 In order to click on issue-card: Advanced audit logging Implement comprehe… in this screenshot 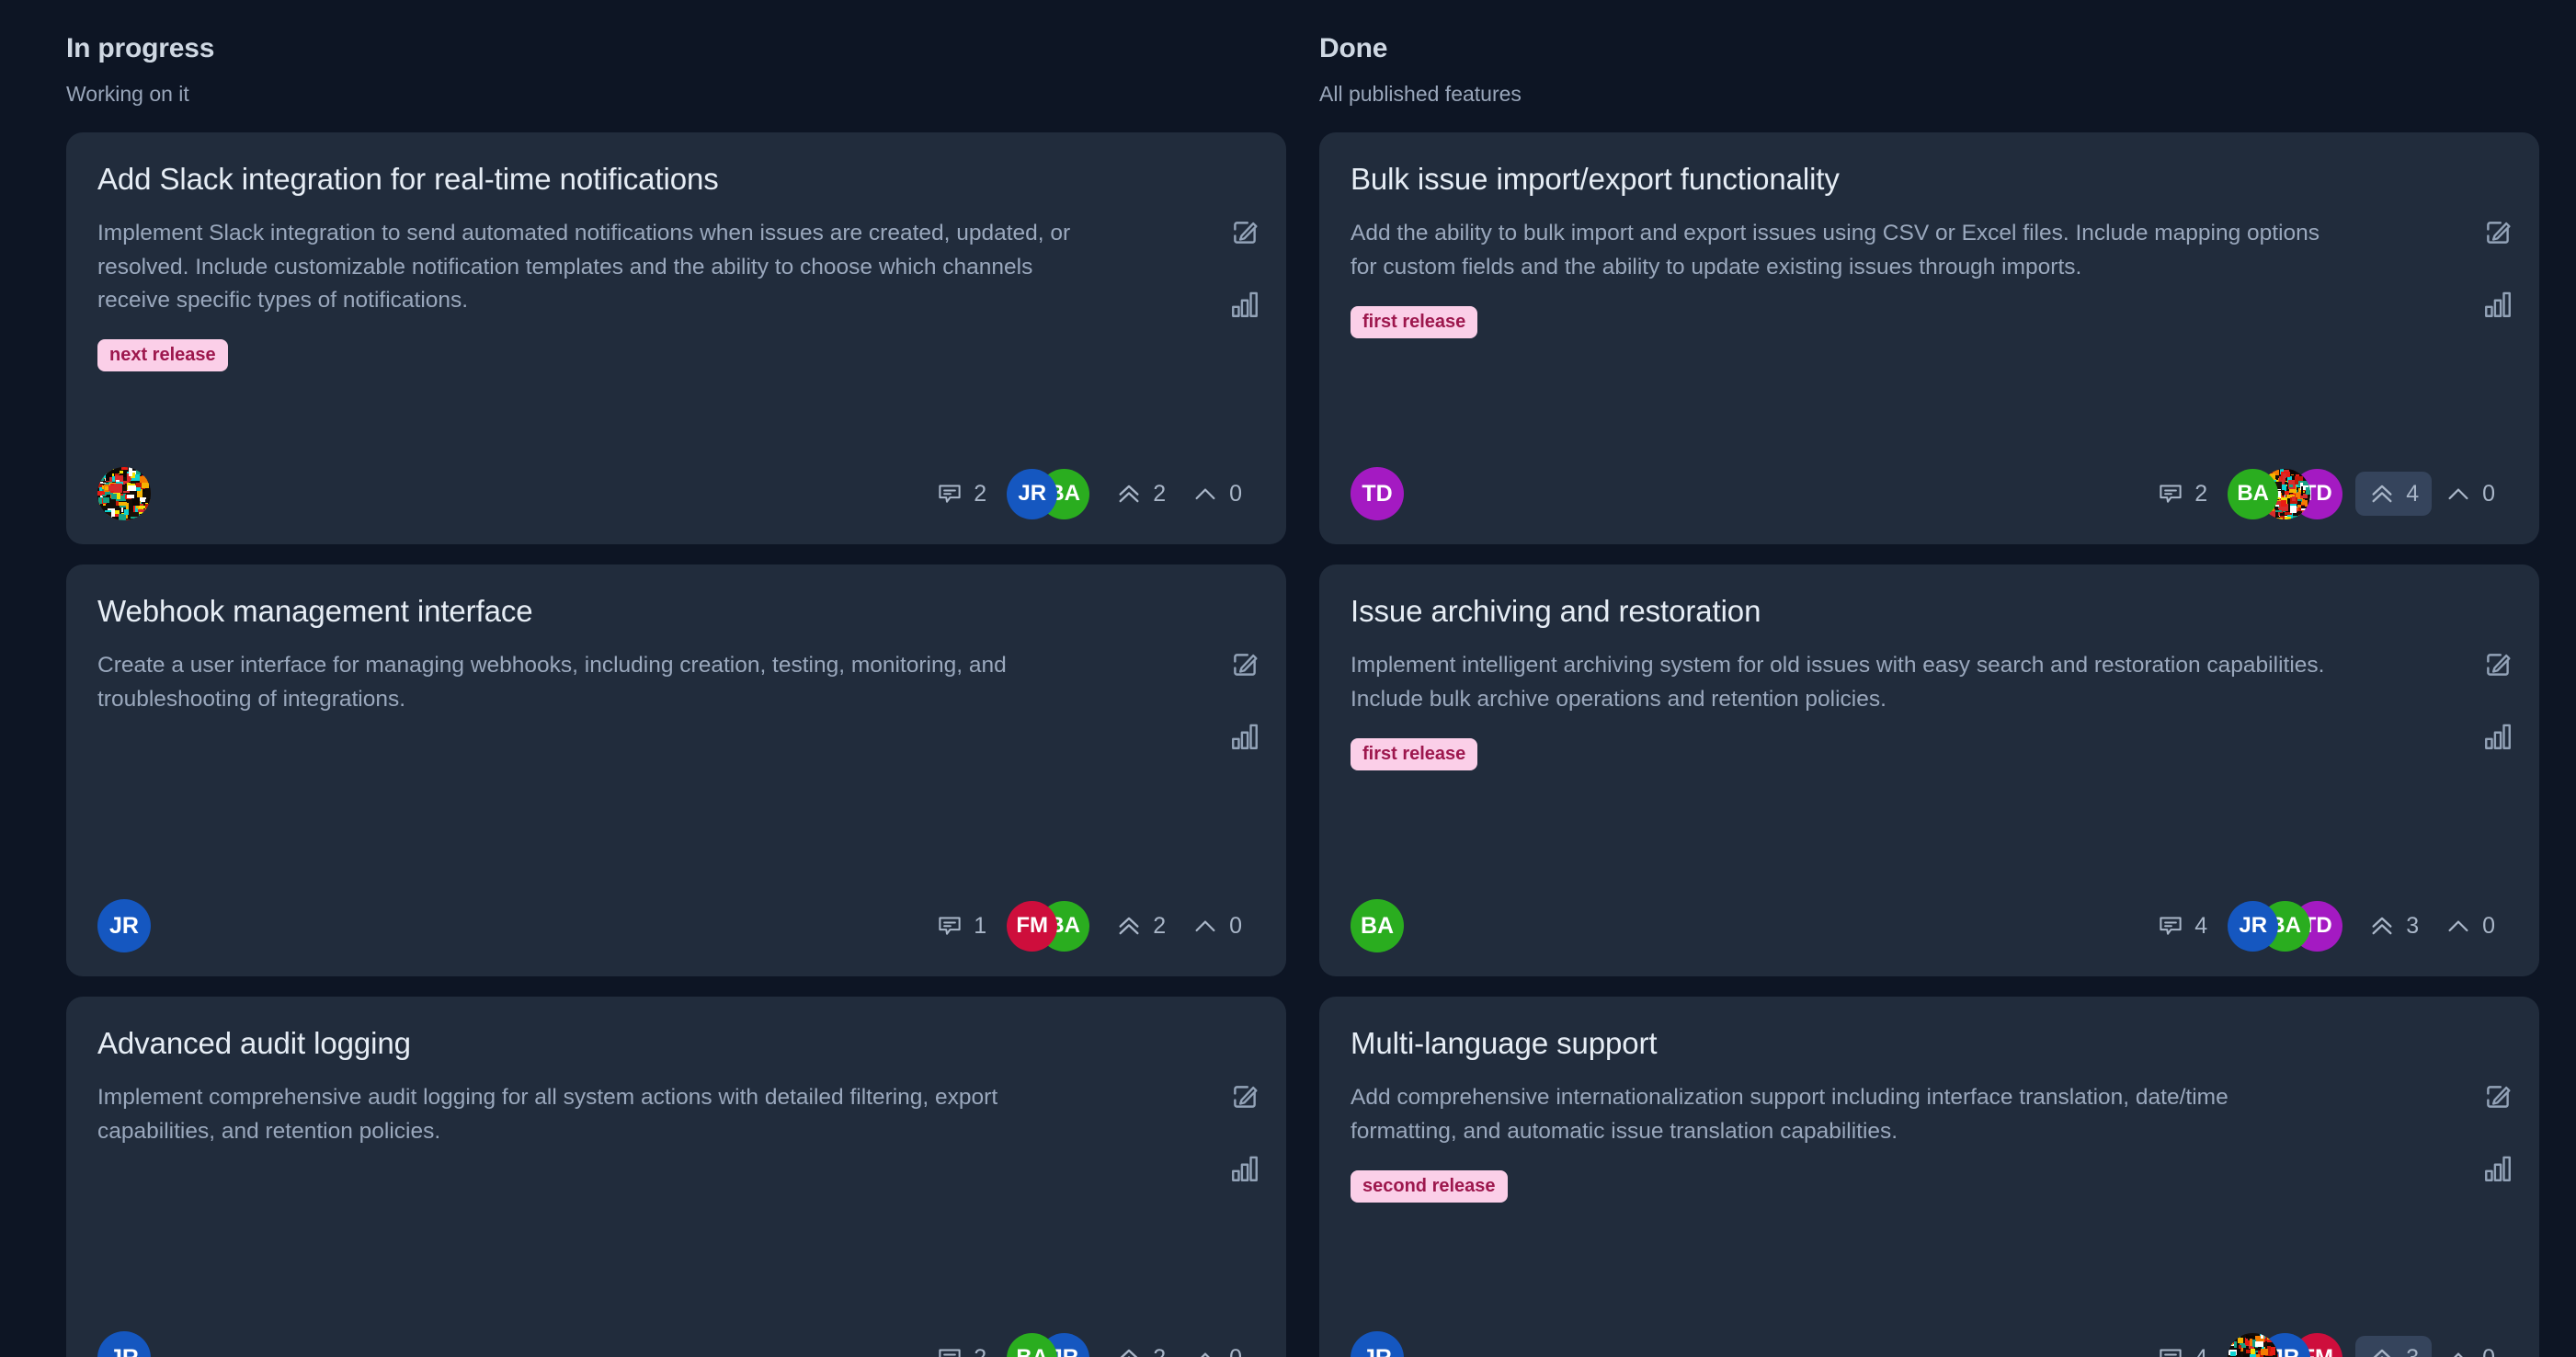, I will do `click(676, 1177)`.